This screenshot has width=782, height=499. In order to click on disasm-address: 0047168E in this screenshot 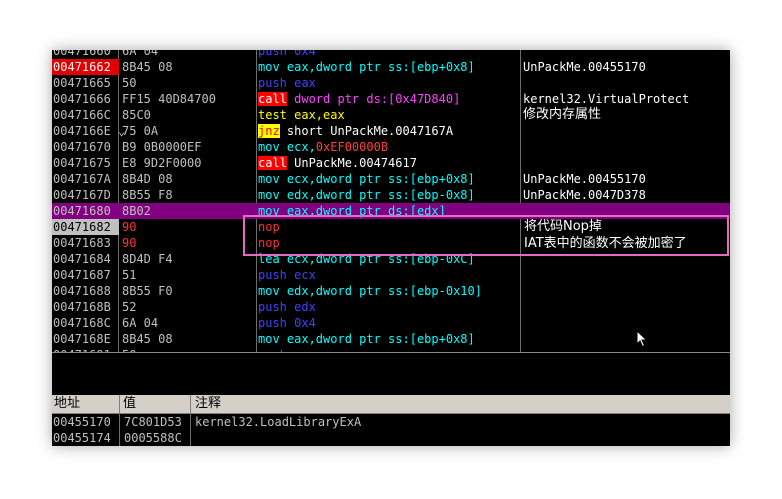, I will do `click(82, 339)`.